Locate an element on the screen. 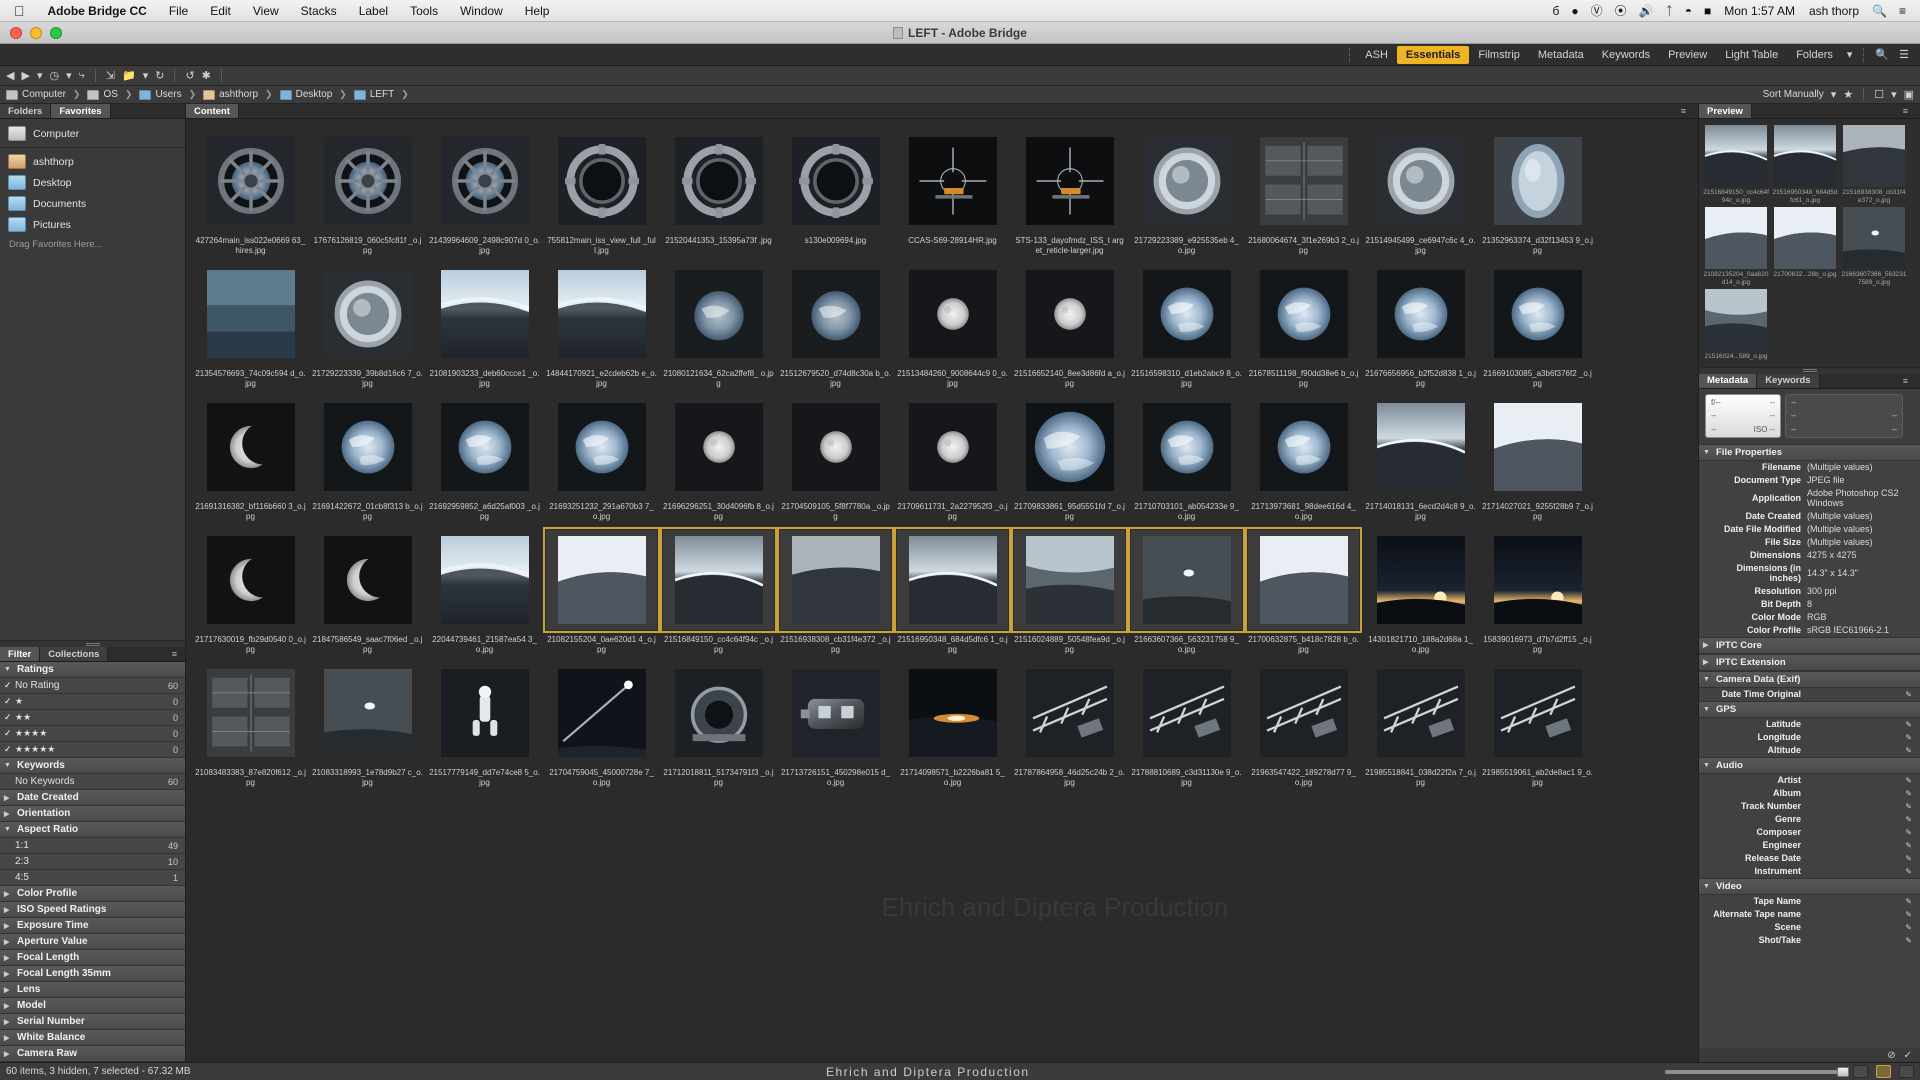 This screenshot has height=1080, width=1920. tab-keywords: Keywords is located at coordinates (1788, 380).